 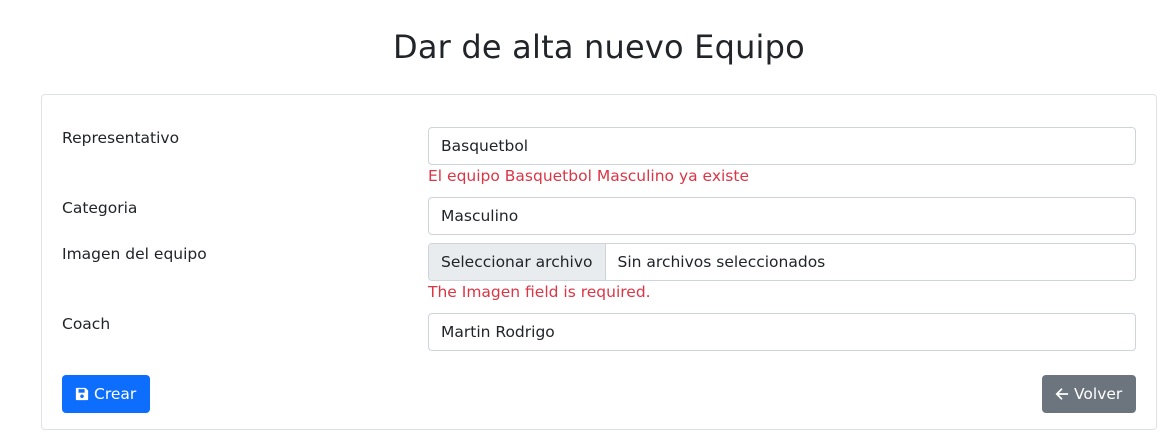 What do you see at coordinates (782, 146) in the screenshot?
I see `representativo-input: Basquetbol` at bounding box center [782, 146].